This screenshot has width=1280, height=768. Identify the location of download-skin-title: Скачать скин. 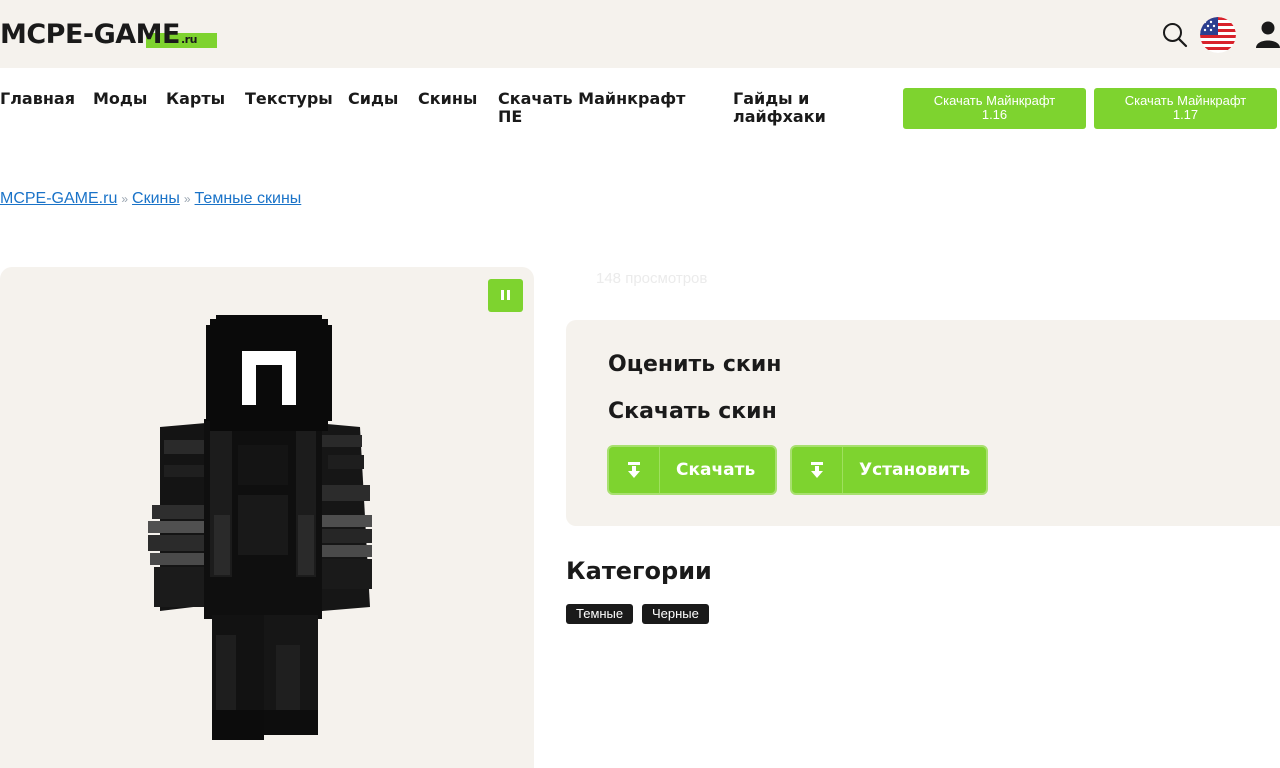
(692, 411).